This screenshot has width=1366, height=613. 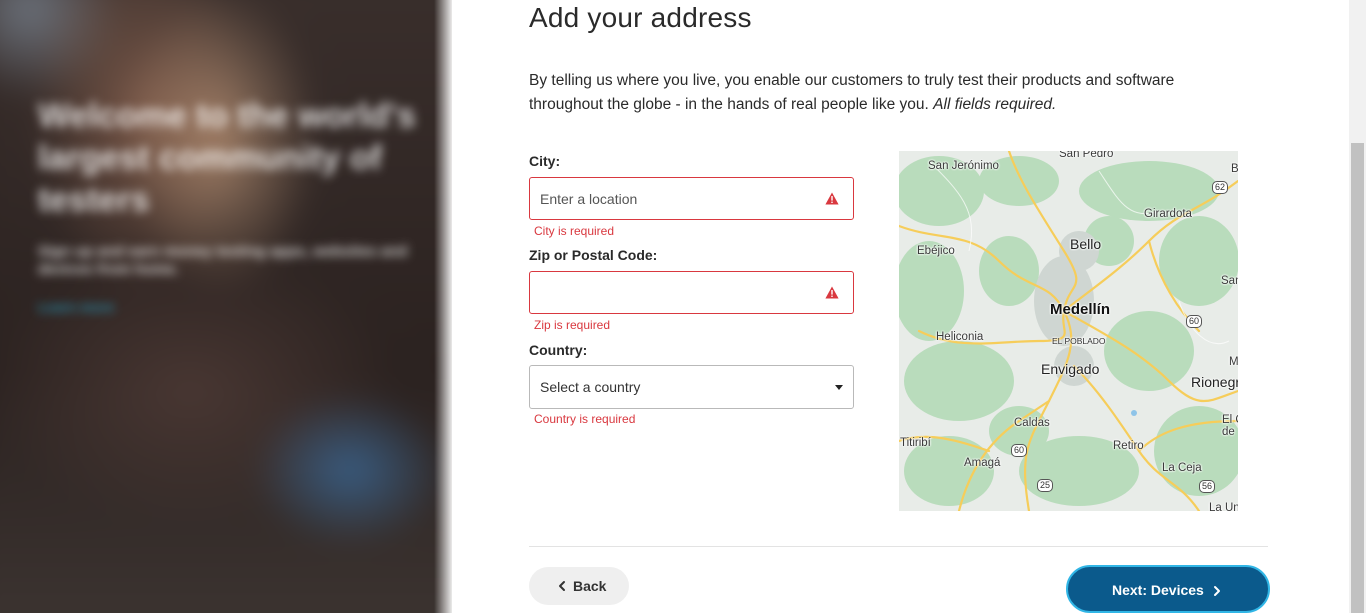 I want to click on route-25-marker: 25, so click(x=1045, y=485).